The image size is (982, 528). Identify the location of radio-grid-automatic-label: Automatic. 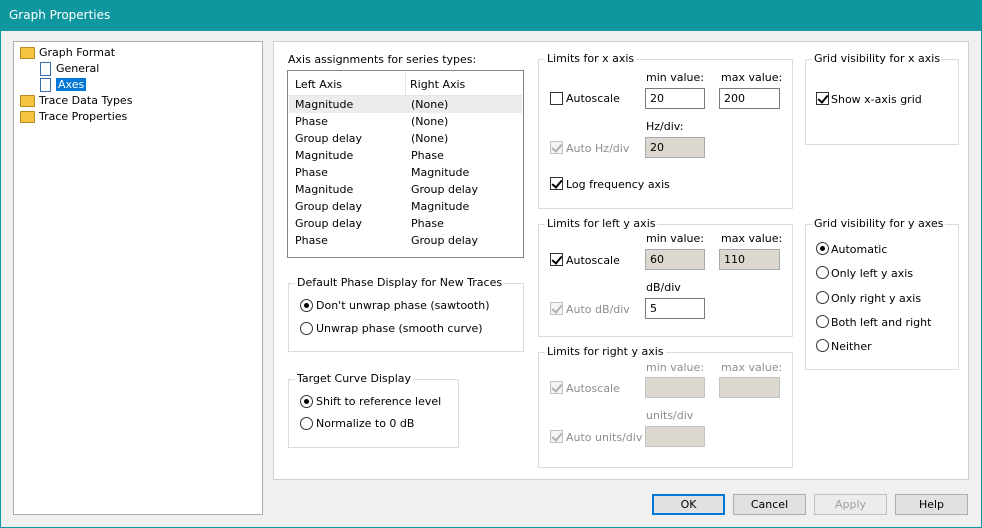
(859, 249).